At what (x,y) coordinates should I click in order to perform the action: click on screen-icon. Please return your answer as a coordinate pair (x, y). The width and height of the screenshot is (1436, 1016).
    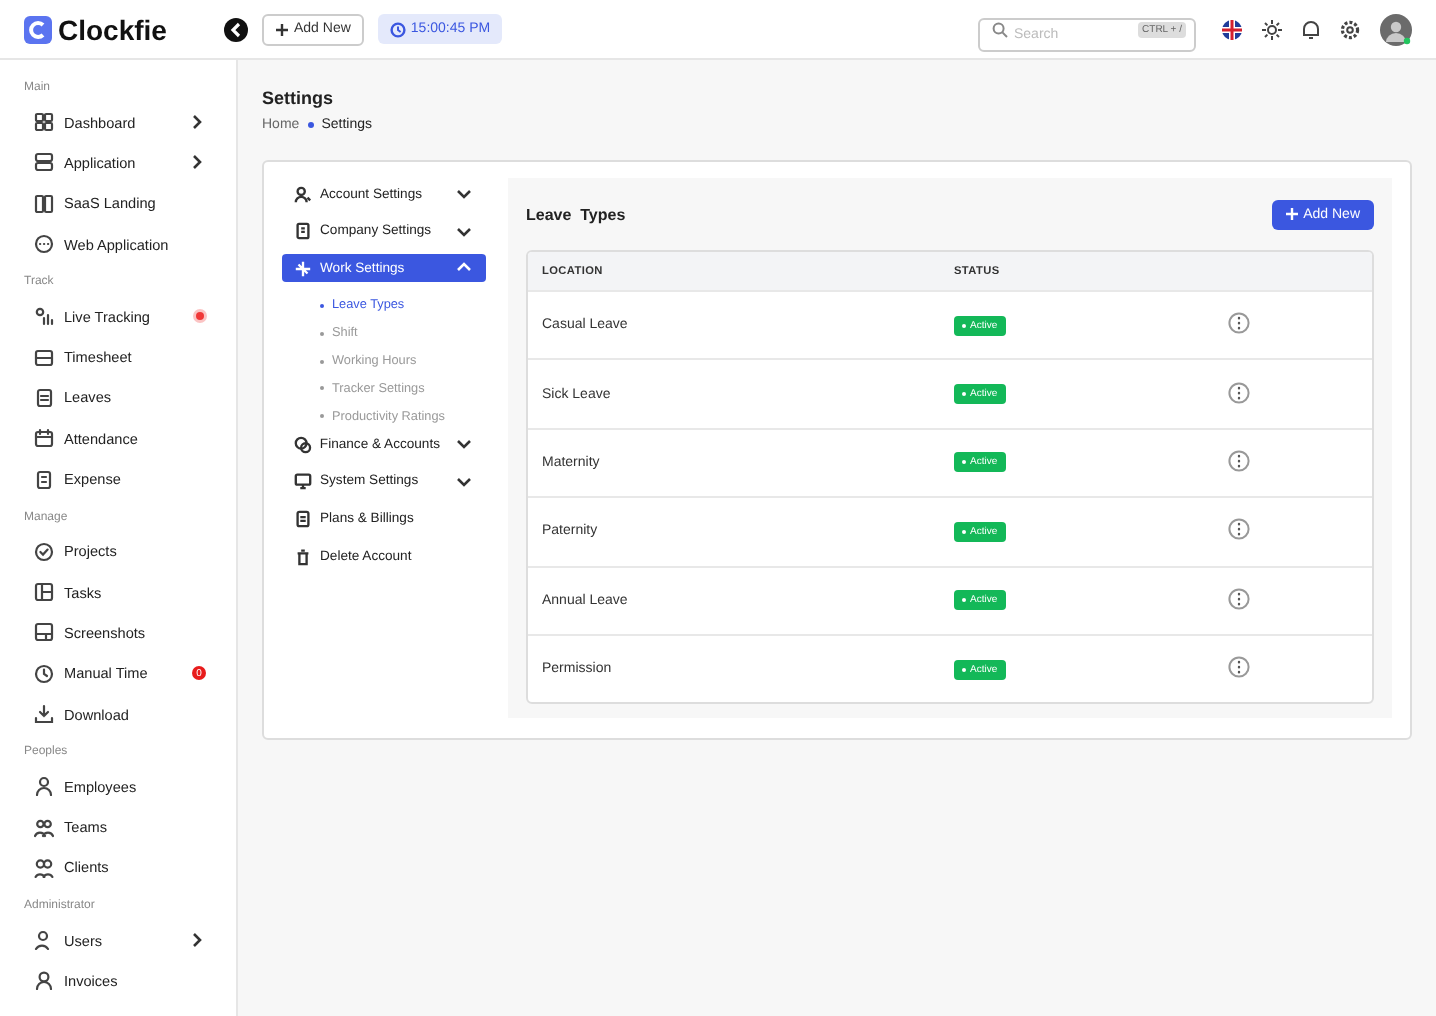
    Looking at the image, I should click on (44, 632).